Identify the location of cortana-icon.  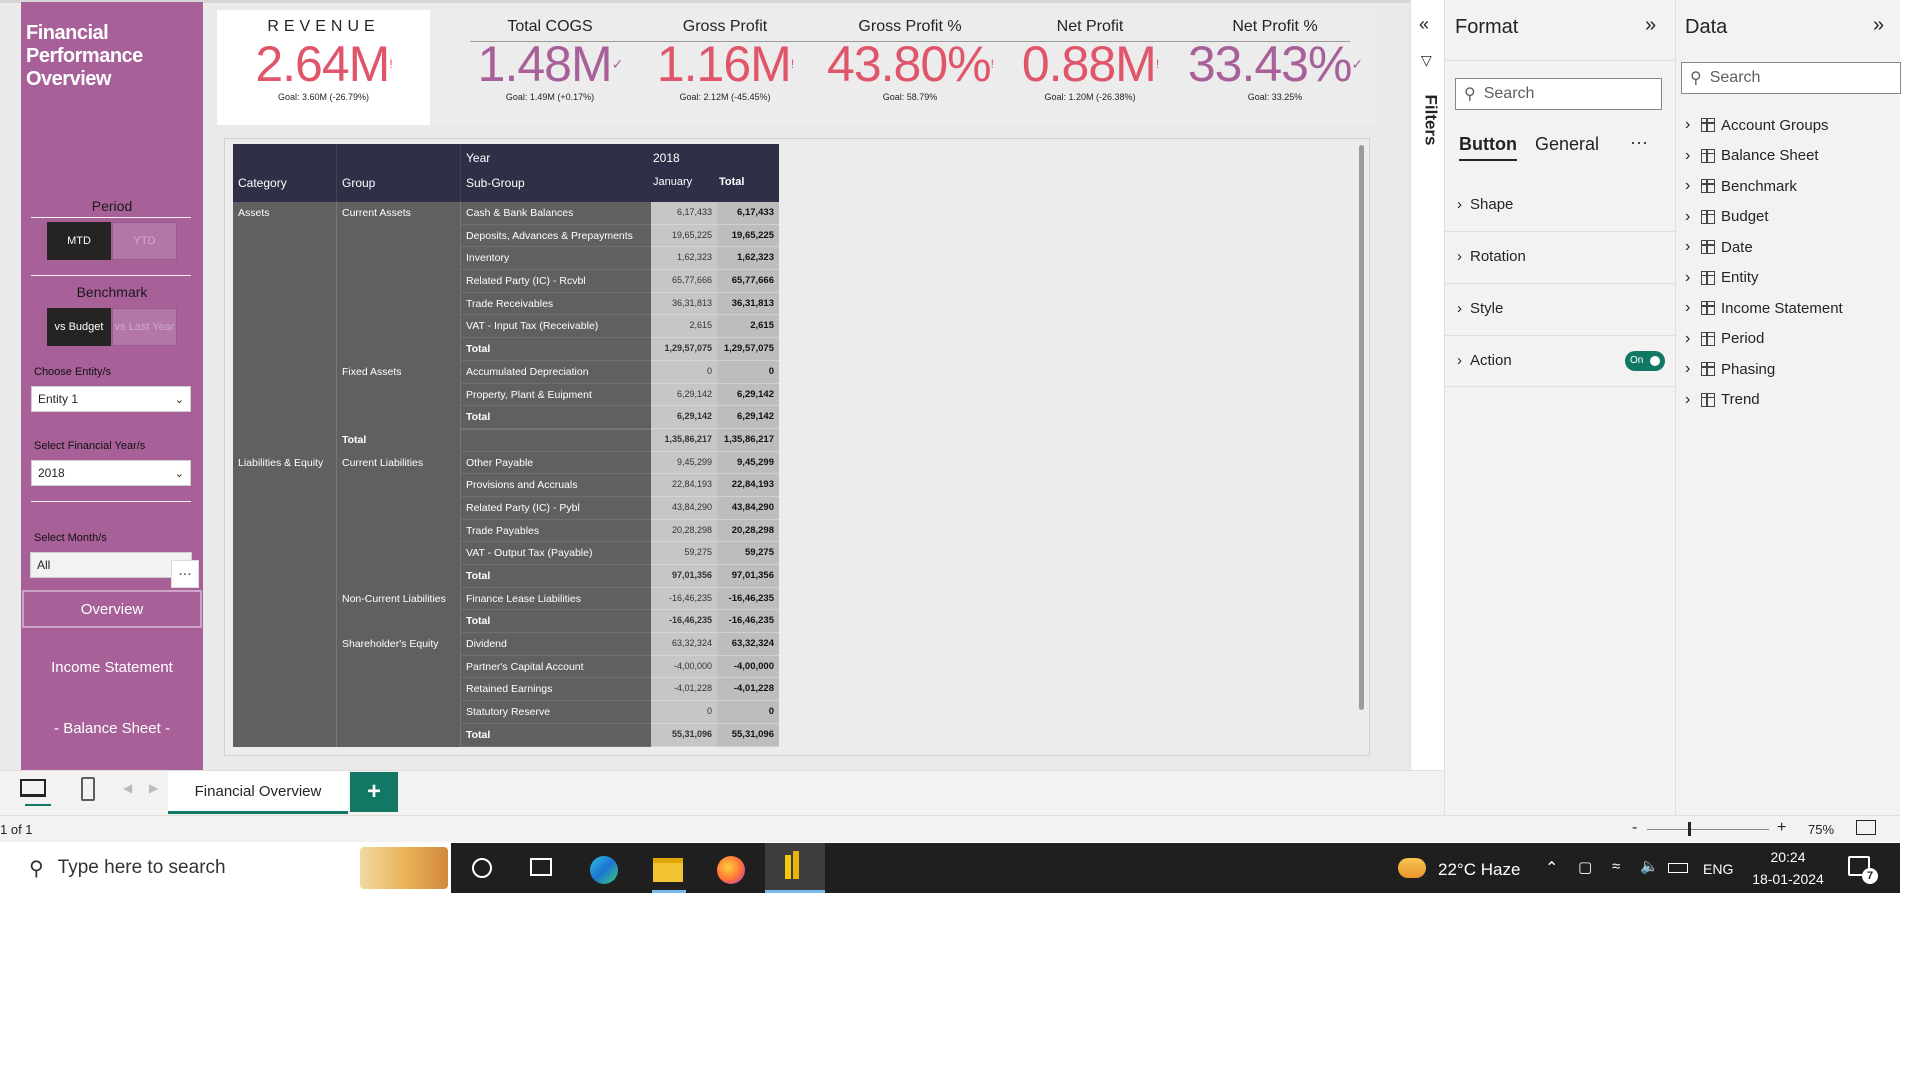
(482, 868).